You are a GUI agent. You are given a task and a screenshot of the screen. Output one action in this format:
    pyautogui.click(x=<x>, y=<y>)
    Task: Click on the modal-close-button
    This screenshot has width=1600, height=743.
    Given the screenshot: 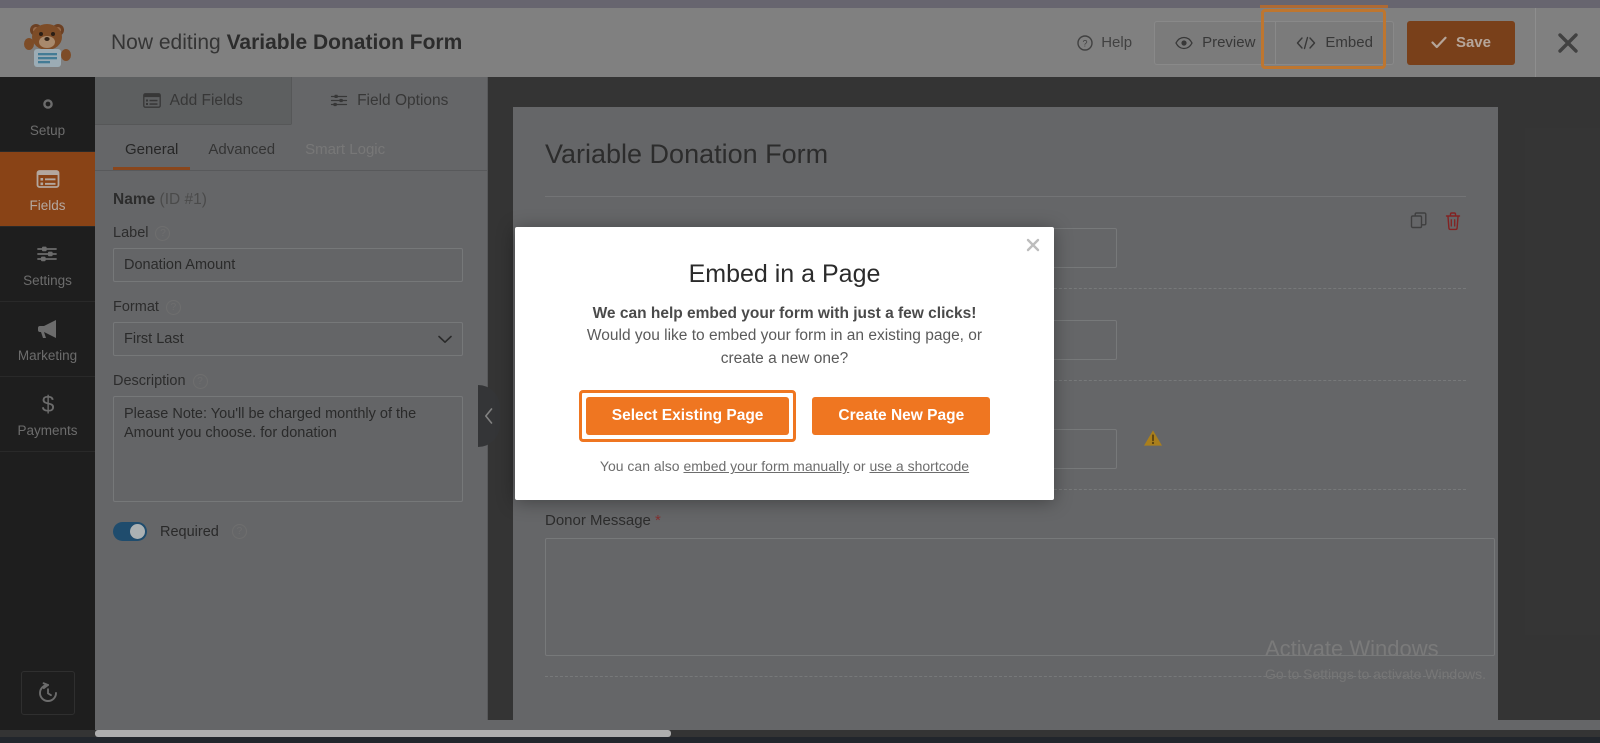 What is the action you would take?
    pyautogui.click(x=1033, y=246)
    